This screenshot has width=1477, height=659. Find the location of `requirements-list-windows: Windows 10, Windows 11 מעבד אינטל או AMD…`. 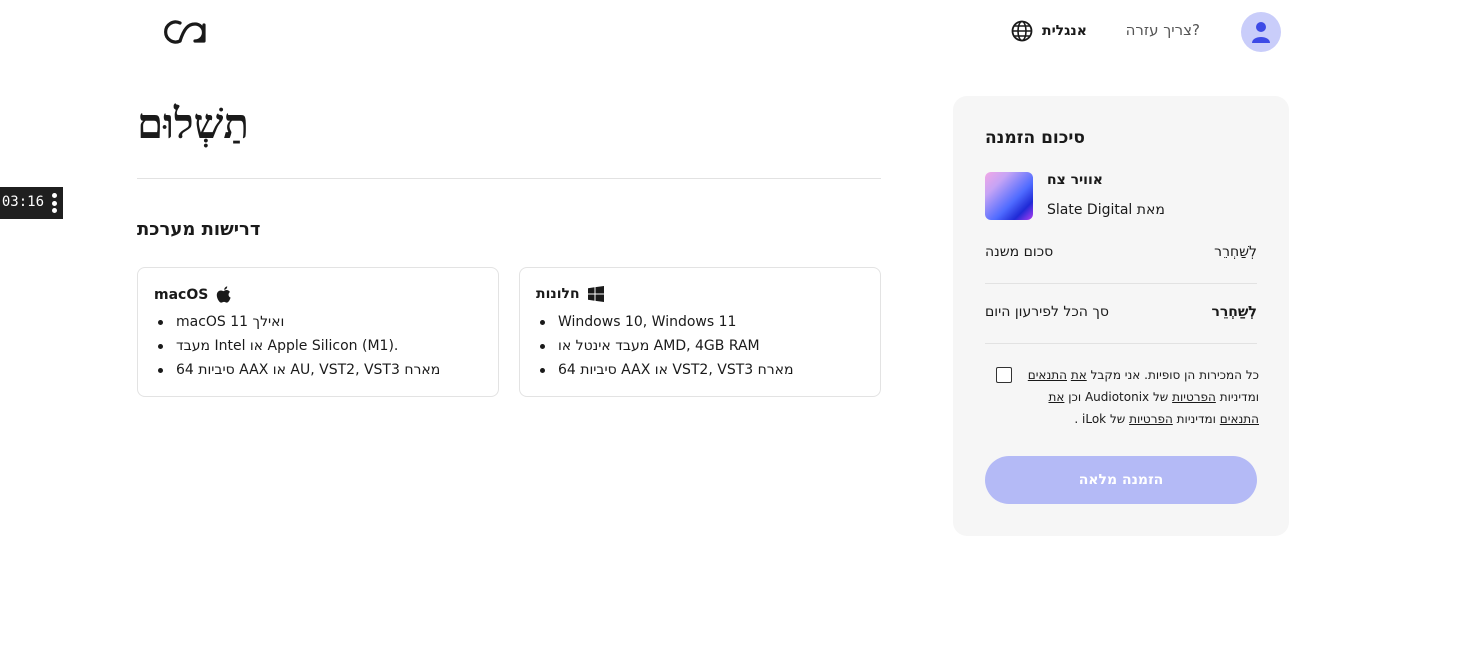

requirements-list-windows: Windows 10, Windows 11 מעבד אינטל או AMD… is located at coordinates (667, 346).